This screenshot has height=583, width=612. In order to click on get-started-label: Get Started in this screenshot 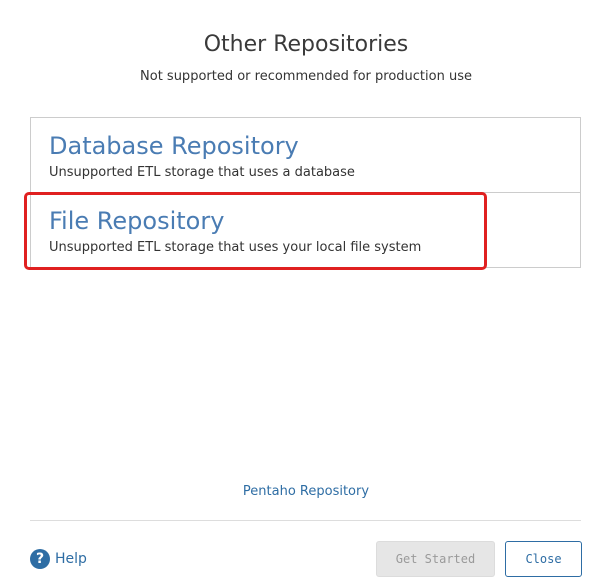, I will do `click(435, 559)`.